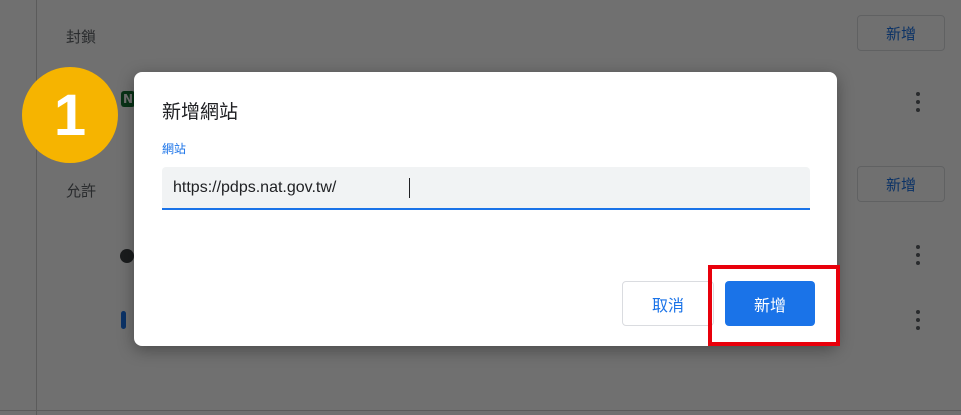 This screenshot has height=415, width=961. Describe the element at coordinates (70, 115) in the screenshot. I see `step-number-badge: 1` at that location.